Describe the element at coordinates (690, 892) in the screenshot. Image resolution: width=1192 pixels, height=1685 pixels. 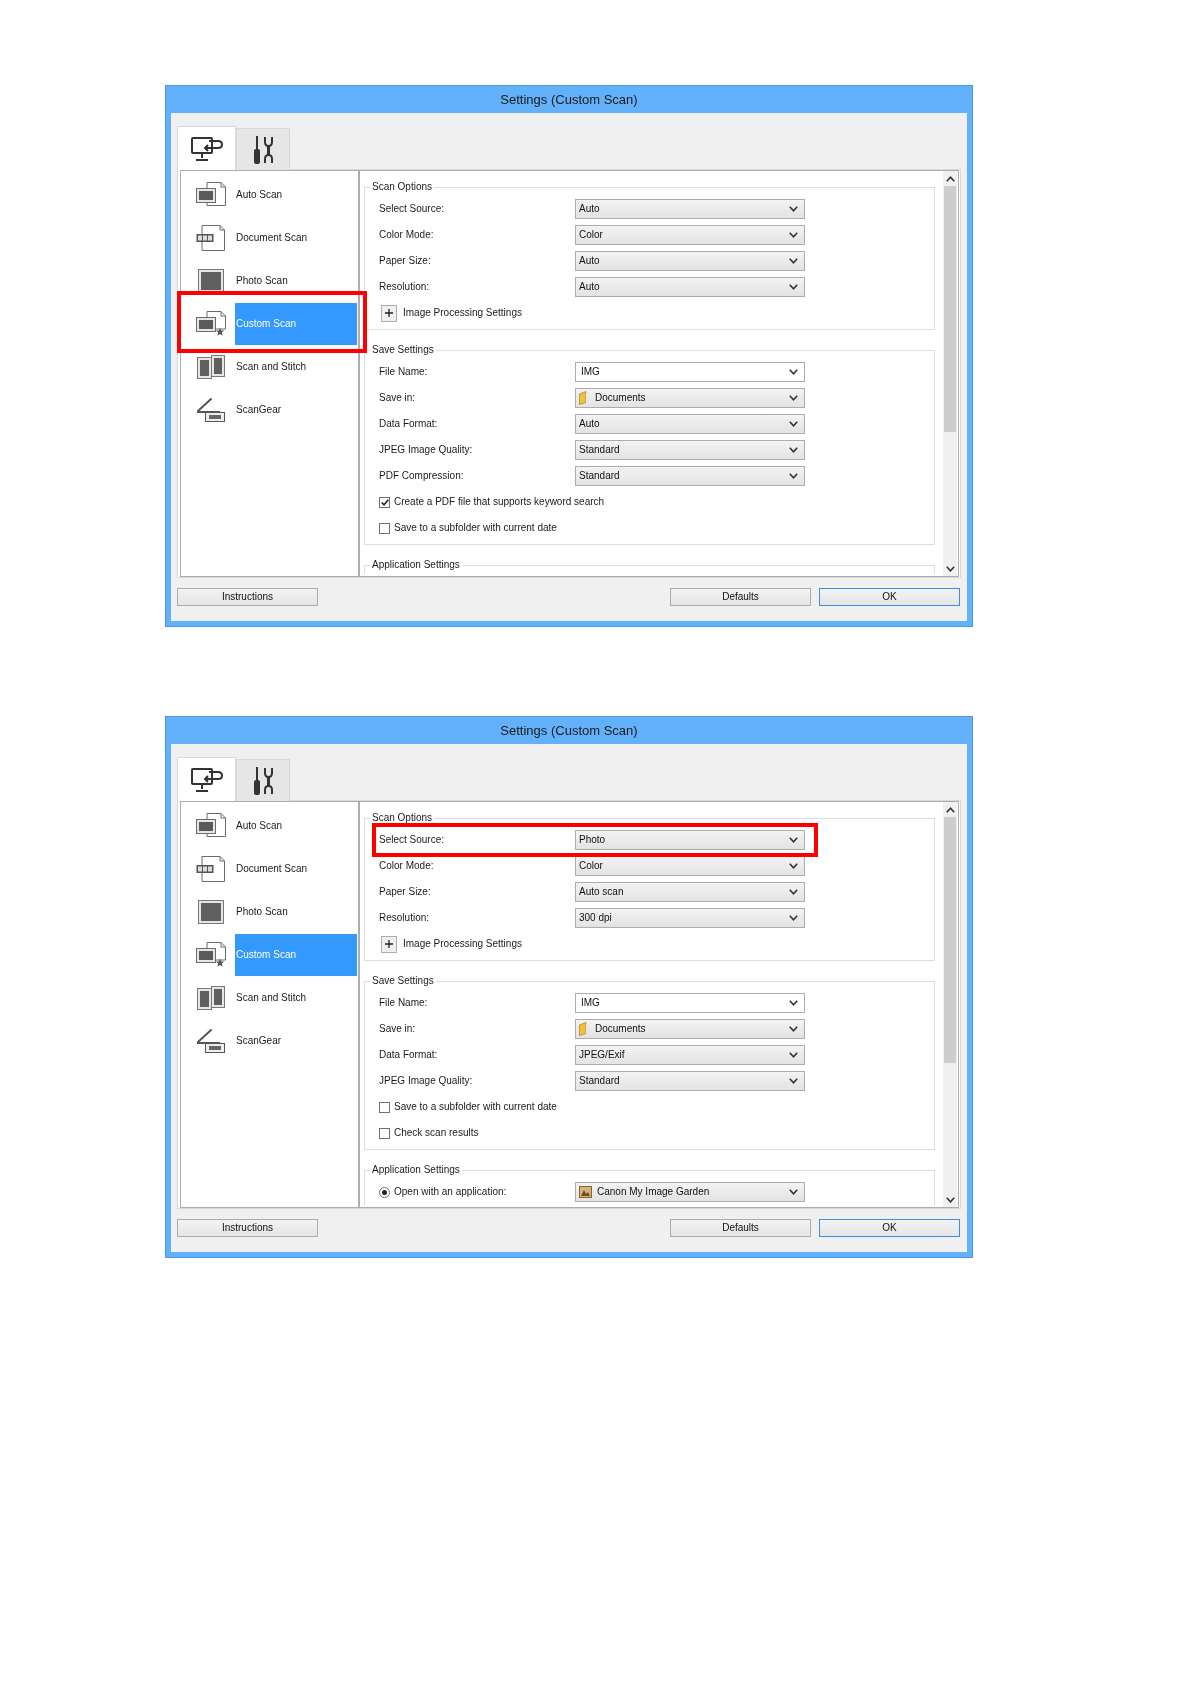
I see `dropdown: Auto scan` at that location.